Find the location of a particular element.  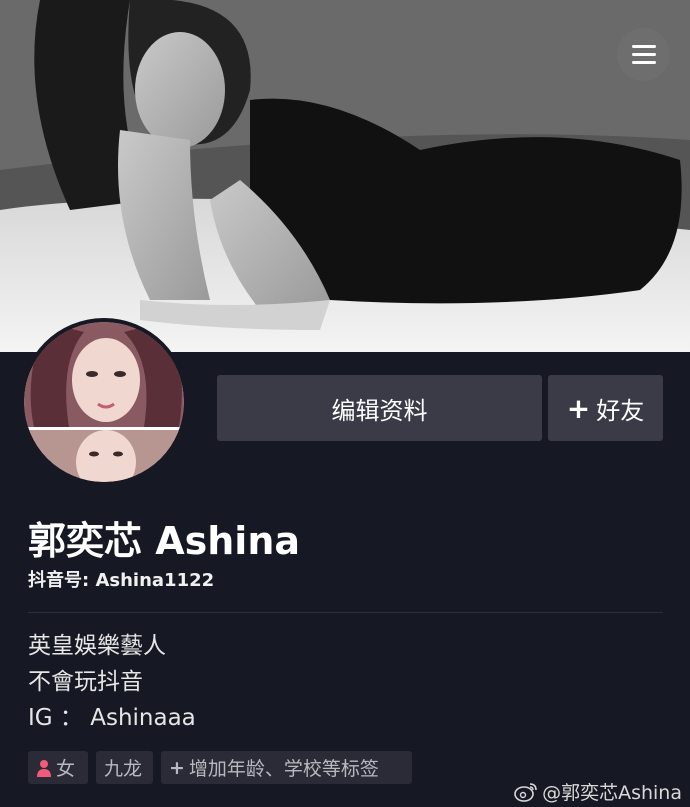

bio-line: IG ： Ashinaaa is located at coordinates (112, 718).